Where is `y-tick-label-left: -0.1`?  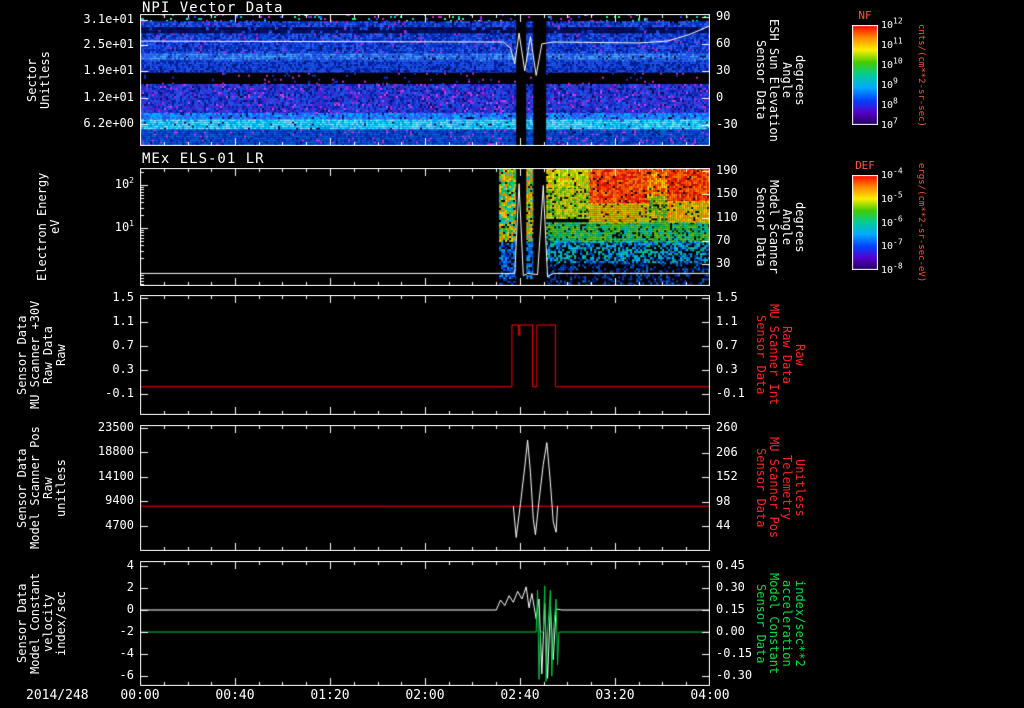
y-tick-label-left: -0.1 is located at coordinates (119, 393).